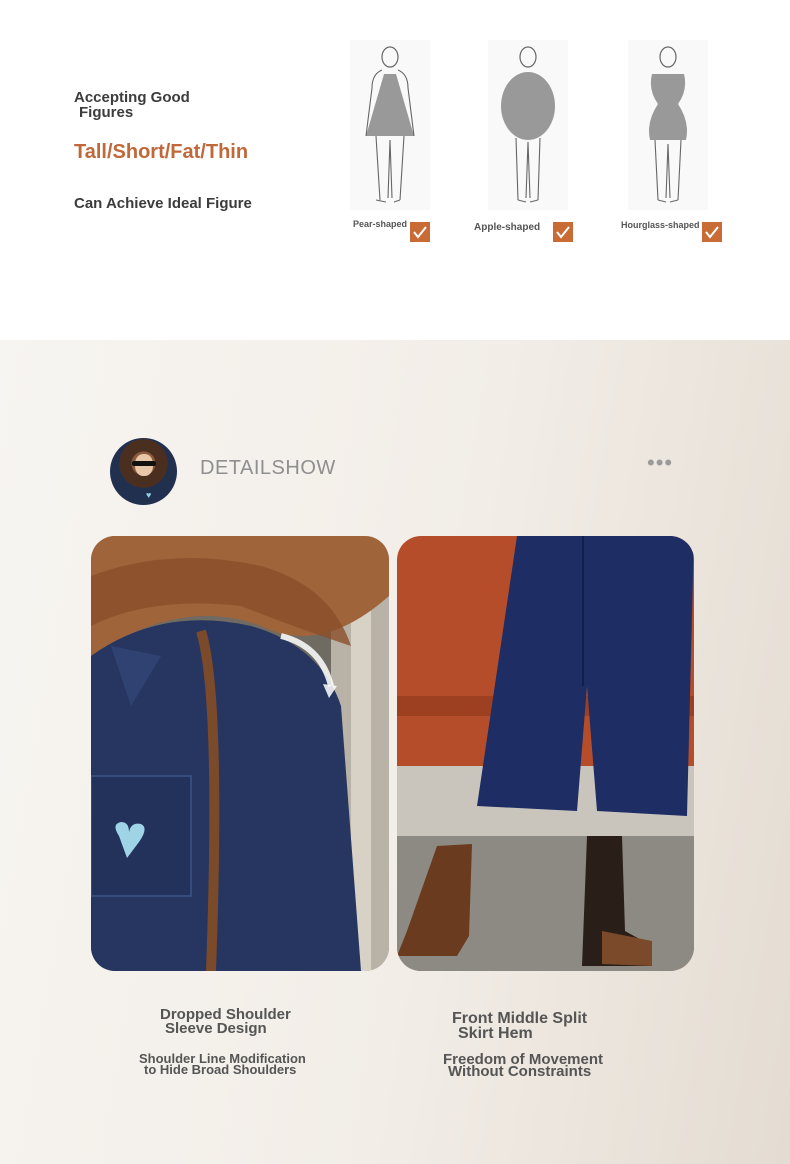 This screenshot has height=1164, width=790. Describe the element at coordinates (268, 468) in the screenshot. I see `detail-show-title: DETAILSHOW` at that location.